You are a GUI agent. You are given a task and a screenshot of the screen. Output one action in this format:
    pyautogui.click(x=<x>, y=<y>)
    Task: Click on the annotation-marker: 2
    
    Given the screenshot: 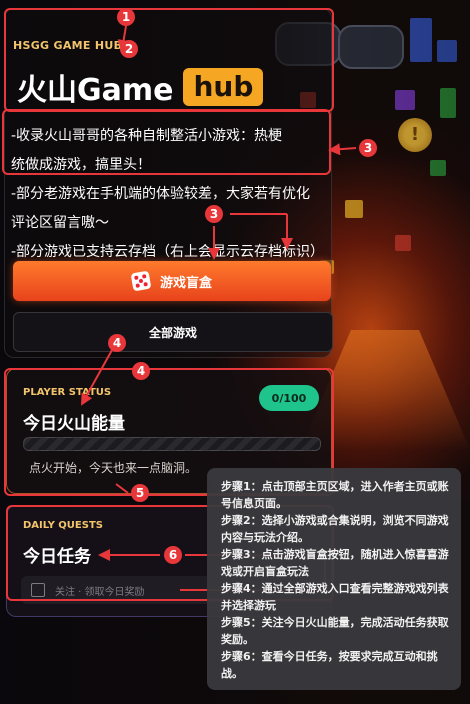 What is the action you would take?
    pyautogui.click(x=129, y=49)
    